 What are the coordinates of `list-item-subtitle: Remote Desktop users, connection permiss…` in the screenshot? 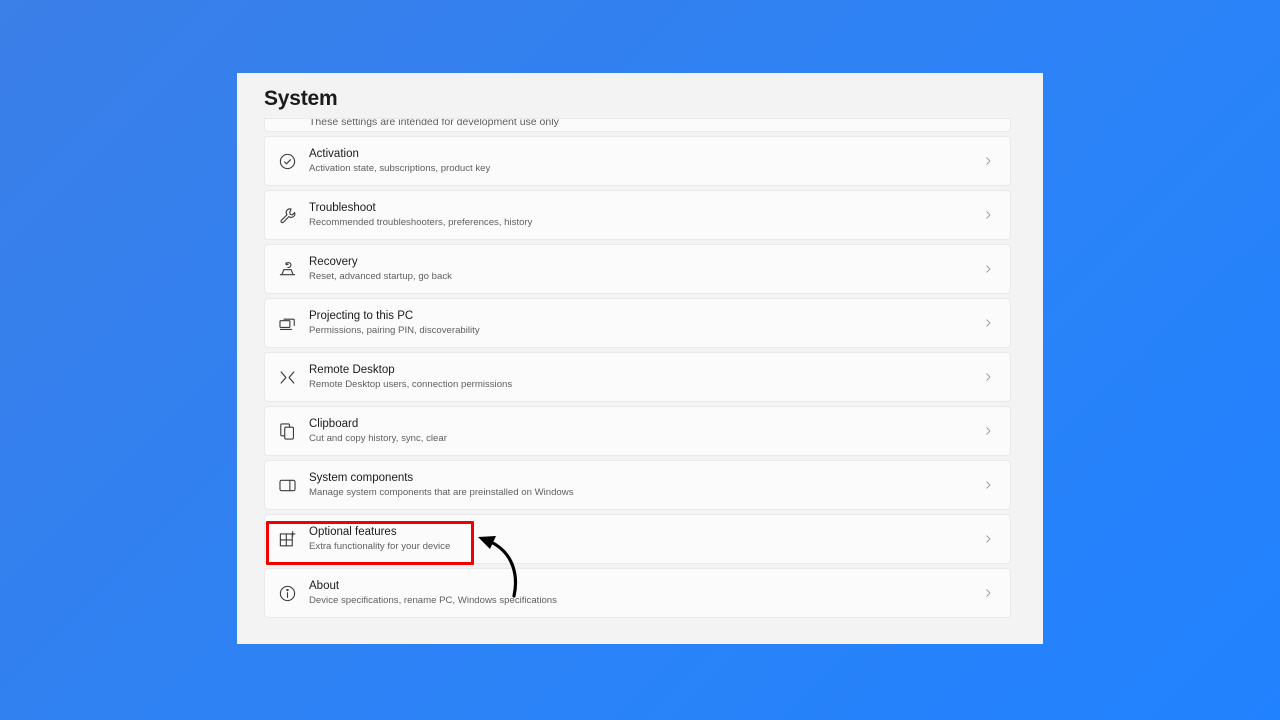 It's located at (411, 384).